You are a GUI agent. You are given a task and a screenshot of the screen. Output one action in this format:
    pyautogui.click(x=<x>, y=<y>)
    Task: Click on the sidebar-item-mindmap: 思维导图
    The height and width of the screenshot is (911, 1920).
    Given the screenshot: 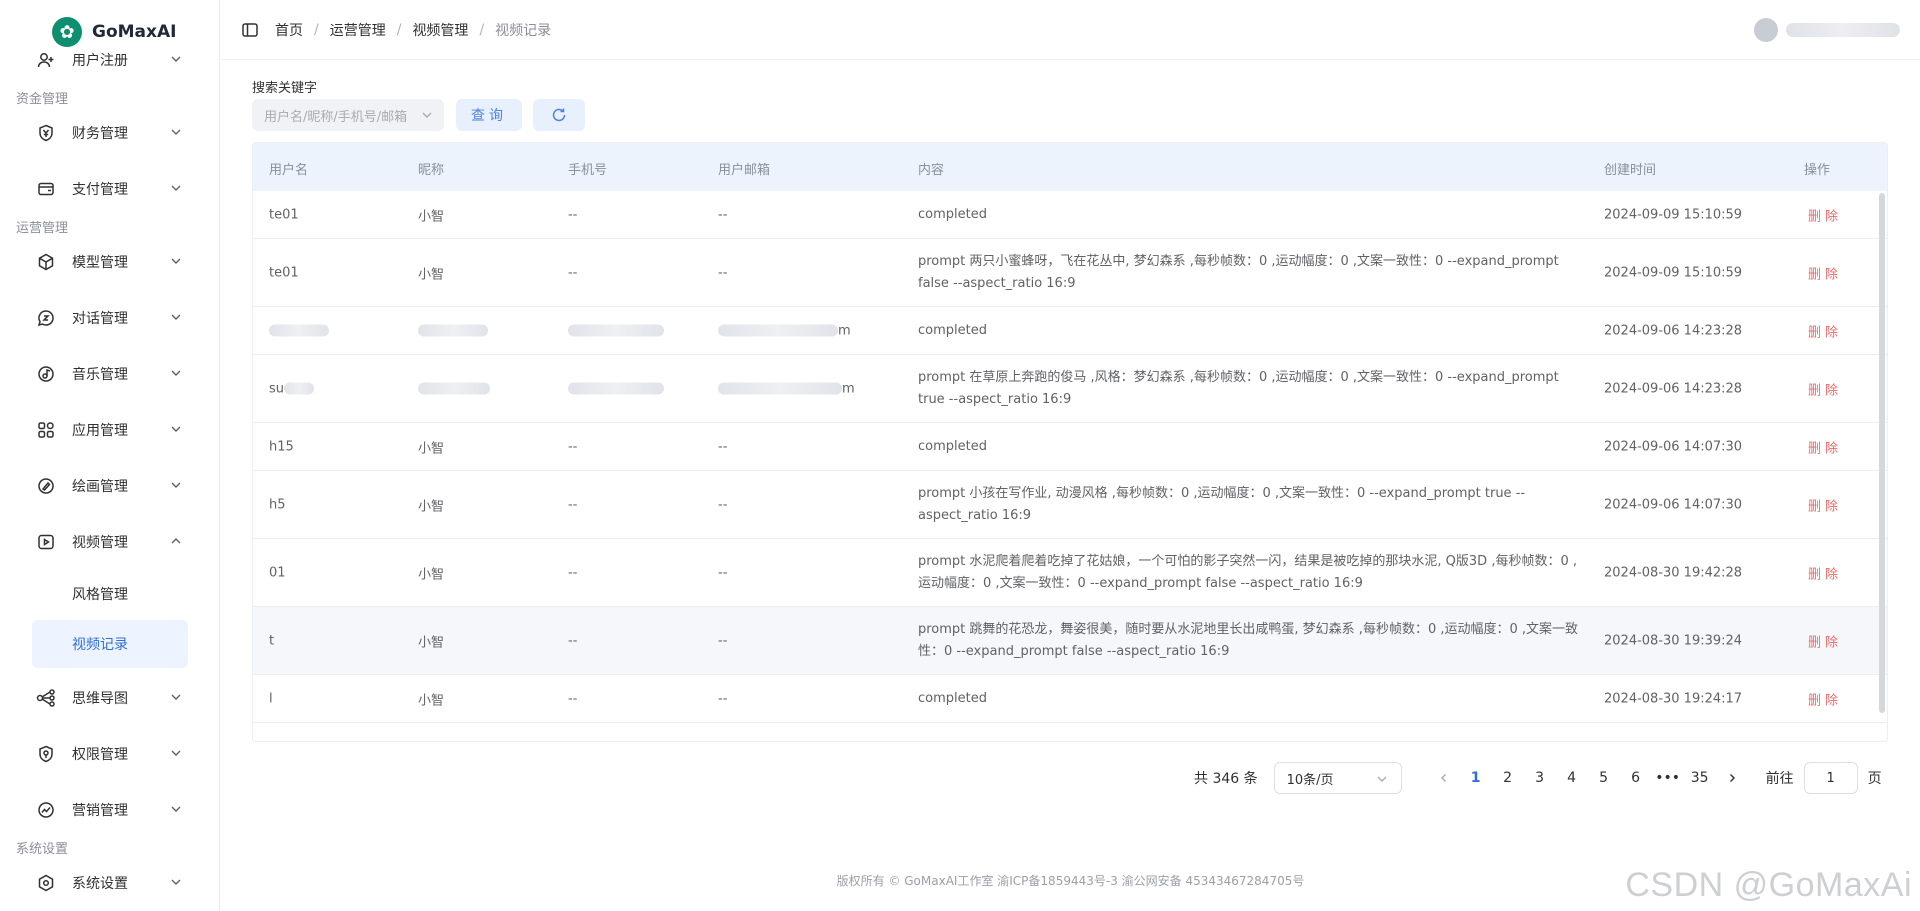 What is the action you would take?
    pyautogui.click(x=109, y=698)
    